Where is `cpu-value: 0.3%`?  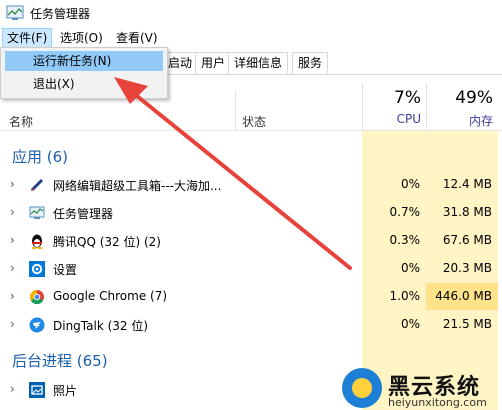
cpu-value: 0.3% is located at coordinates (405, 240).